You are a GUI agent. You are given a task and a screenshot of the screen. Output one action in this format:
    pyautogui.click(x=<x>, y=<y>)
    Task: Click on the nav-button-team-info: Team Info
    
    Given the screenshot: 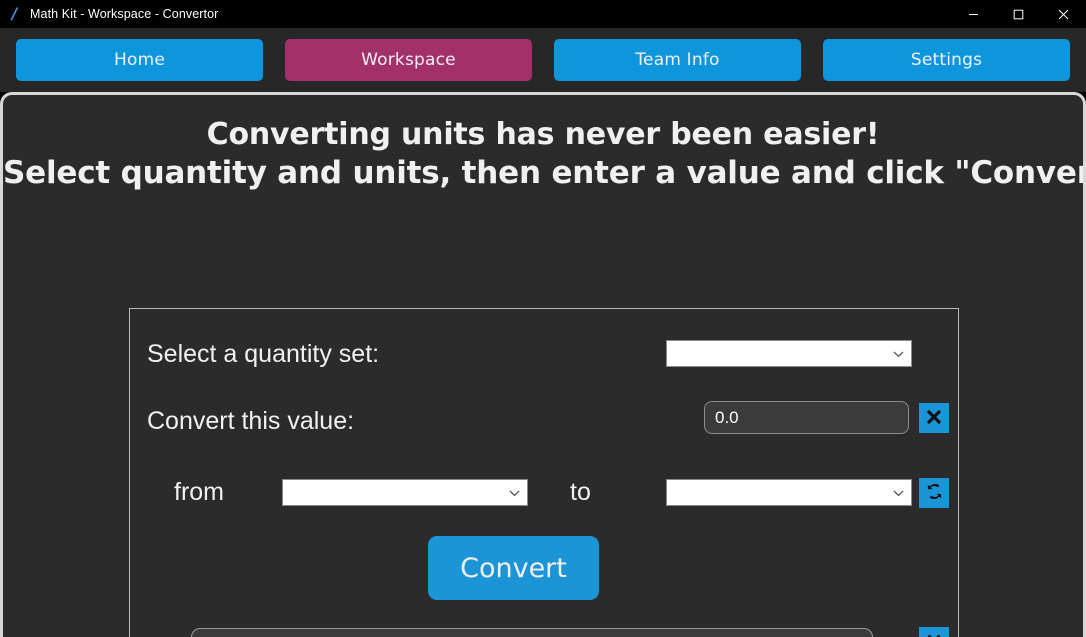 What is the action you would take?
    pyautogui.click(x=677, y=60)
    